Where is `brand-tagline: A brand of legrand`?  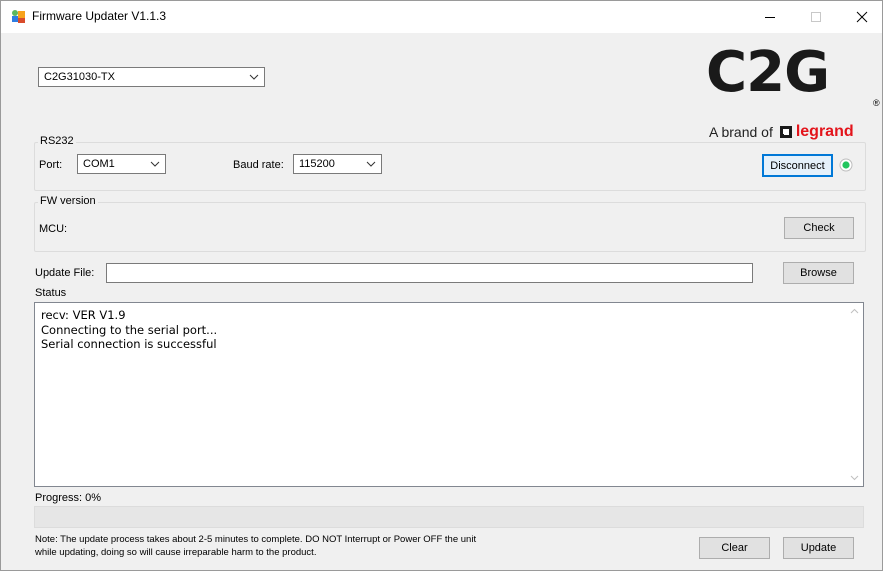
brand-tagline: A brand of legrand is located at coordinates (781, 132).